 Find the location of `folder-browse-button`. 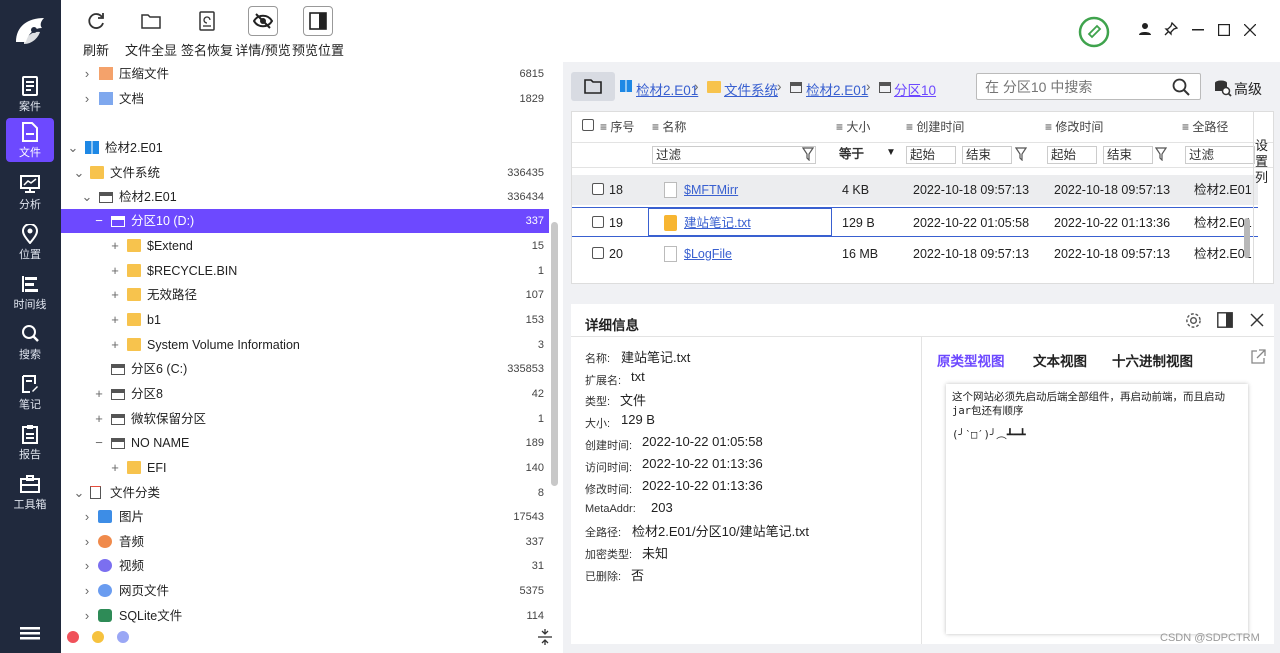

folder-browse-button is located at coordinates (593, 86).